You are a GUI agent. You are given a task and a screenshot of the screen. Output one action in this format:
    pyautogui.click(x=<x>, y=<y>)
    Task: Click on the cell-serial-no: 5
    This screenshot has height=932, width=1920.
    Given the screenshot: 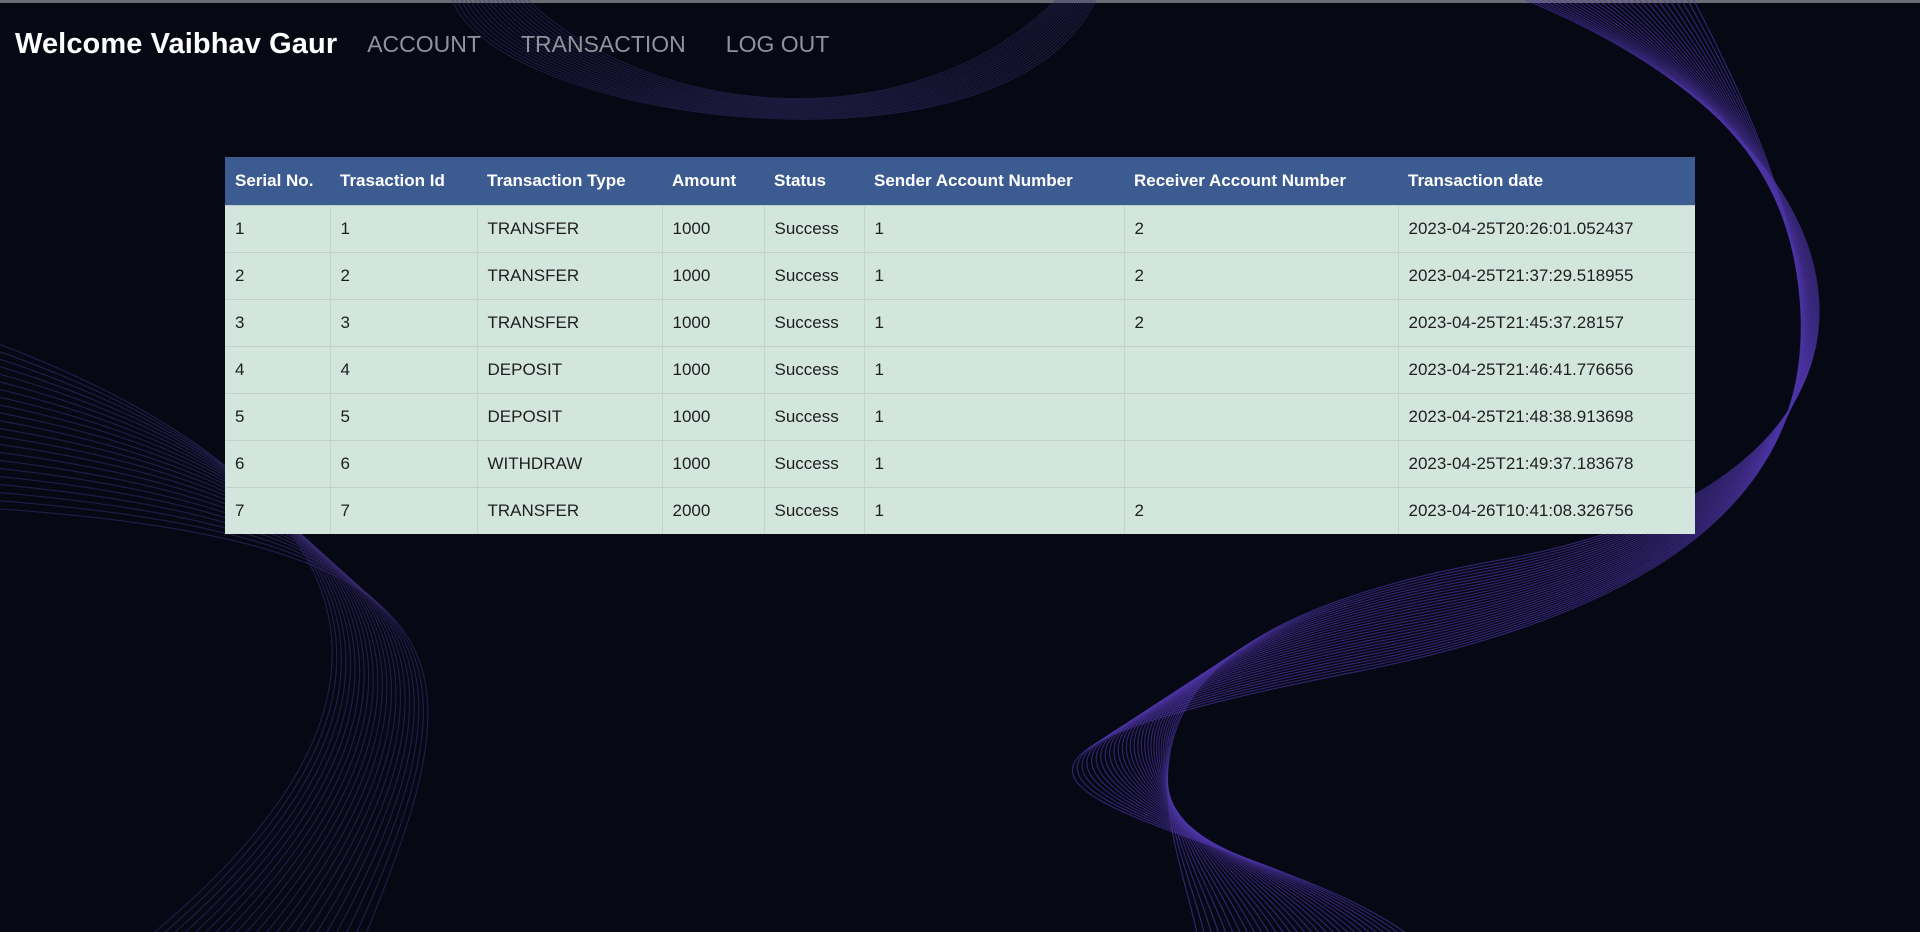 What is the action you would take?
    pyautogui.click(x=240, y=416)
    